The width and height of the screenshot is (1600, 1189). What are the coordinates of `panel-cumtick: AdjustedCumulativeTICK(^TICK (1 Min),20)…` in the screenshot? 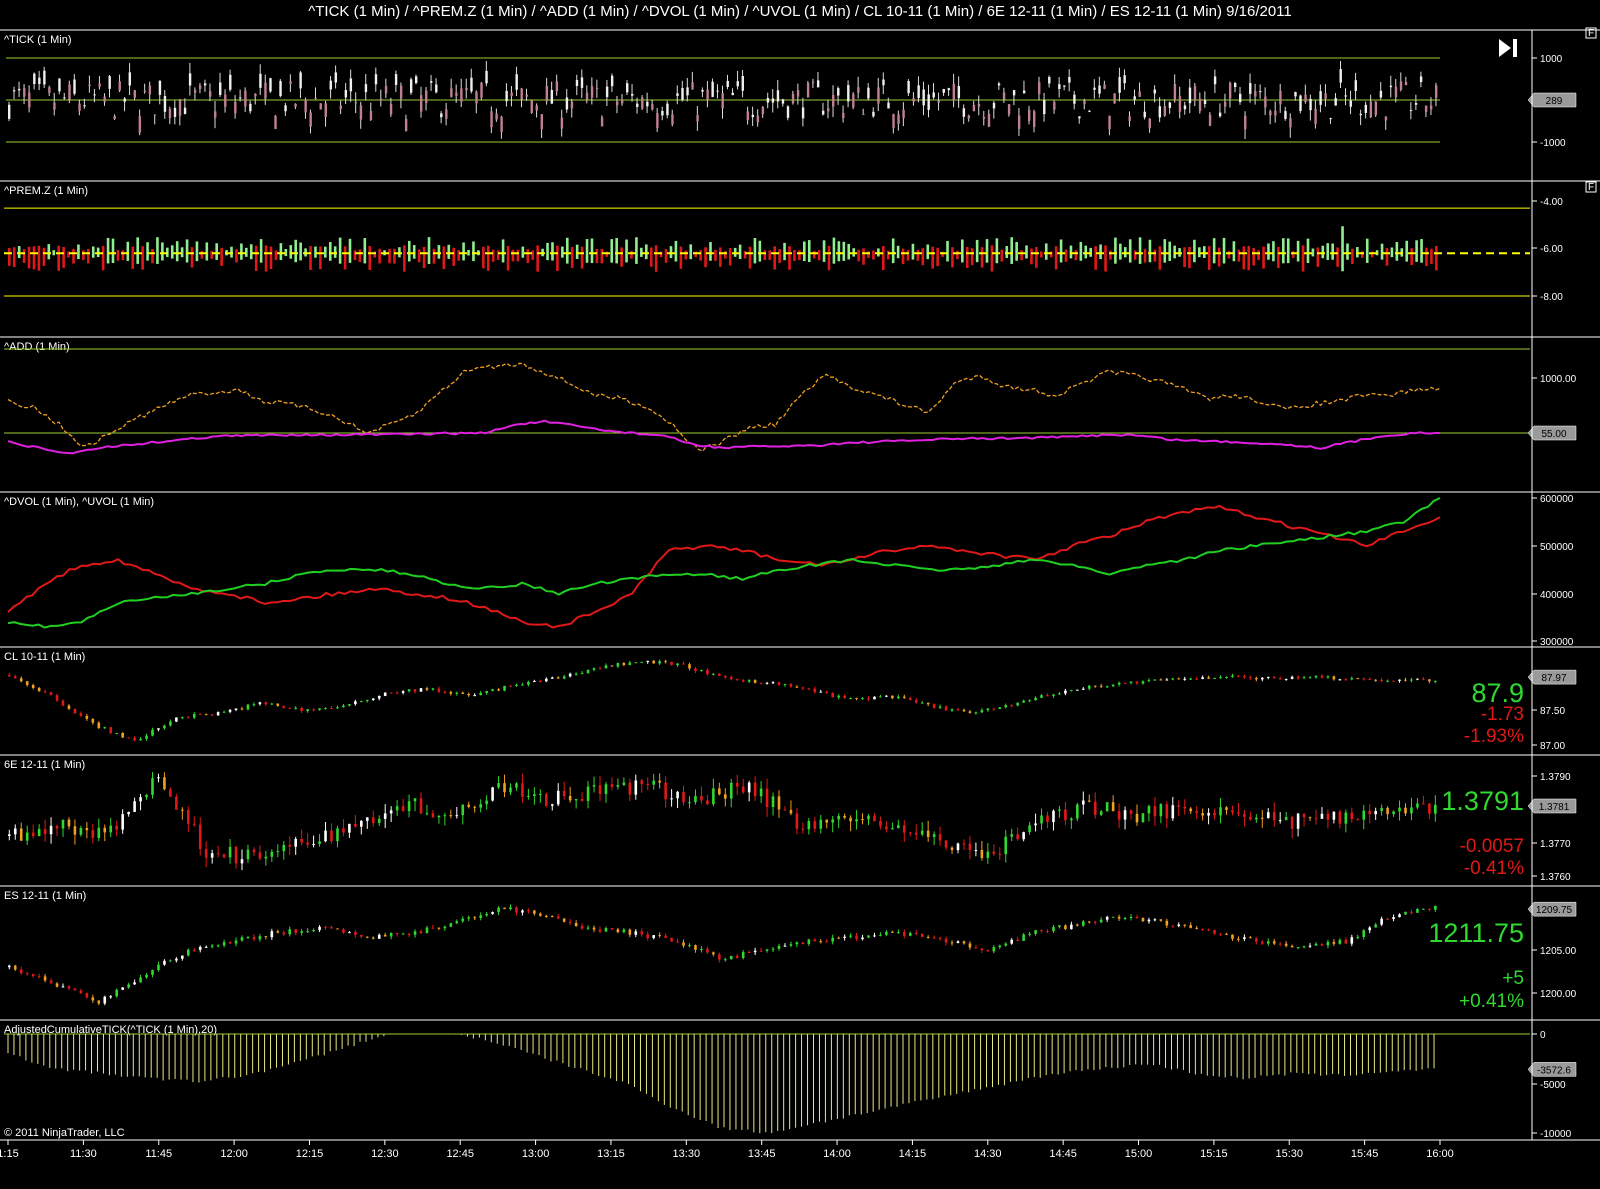 It's located at (800, 1082).